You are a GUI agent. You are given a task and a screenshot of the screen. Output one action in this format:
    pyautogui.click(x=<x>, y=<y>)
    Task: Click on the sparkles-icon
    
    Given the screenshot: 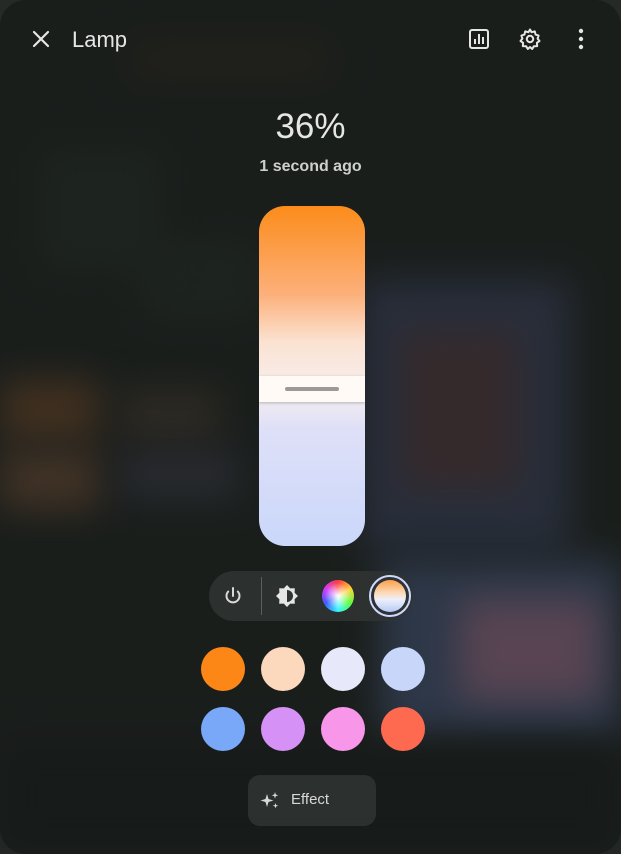 What is the action you would take?
    pyautogui.click(x=269, y=800)
    